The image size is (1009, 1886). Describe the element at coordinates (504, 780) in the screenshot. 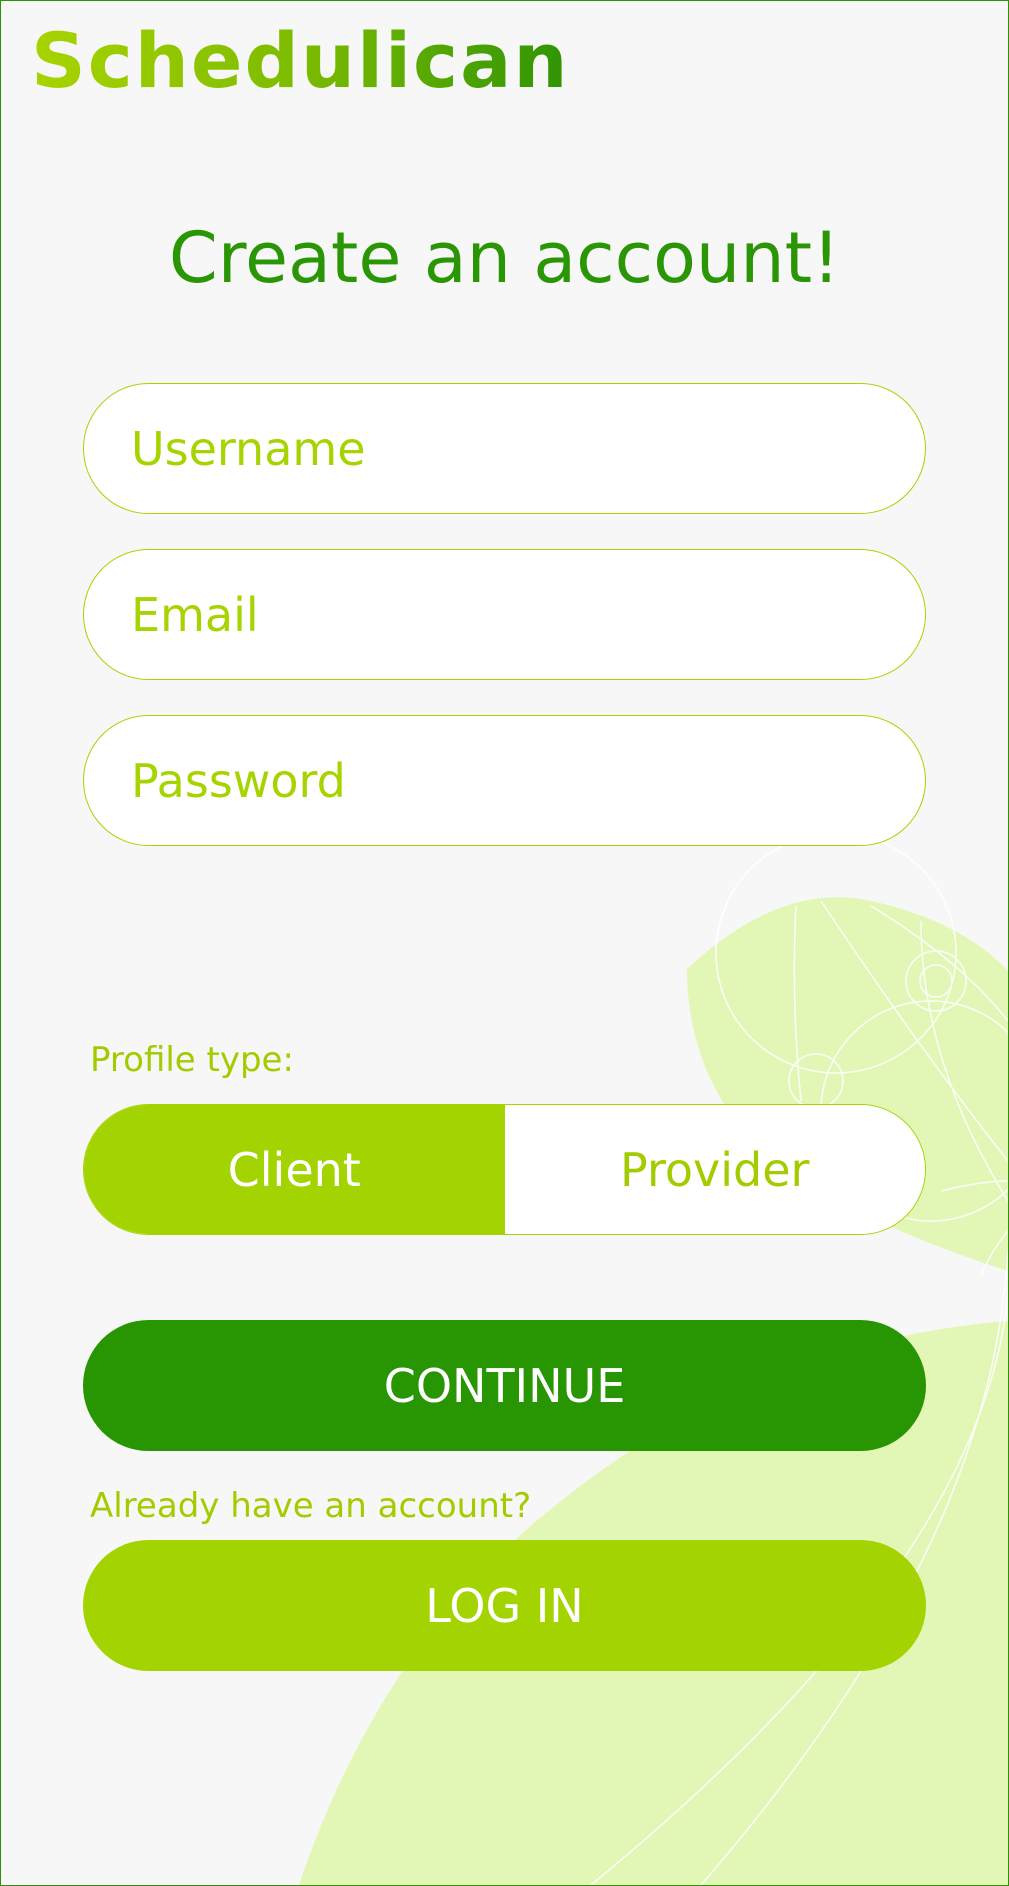

I see `password-input` at that location.